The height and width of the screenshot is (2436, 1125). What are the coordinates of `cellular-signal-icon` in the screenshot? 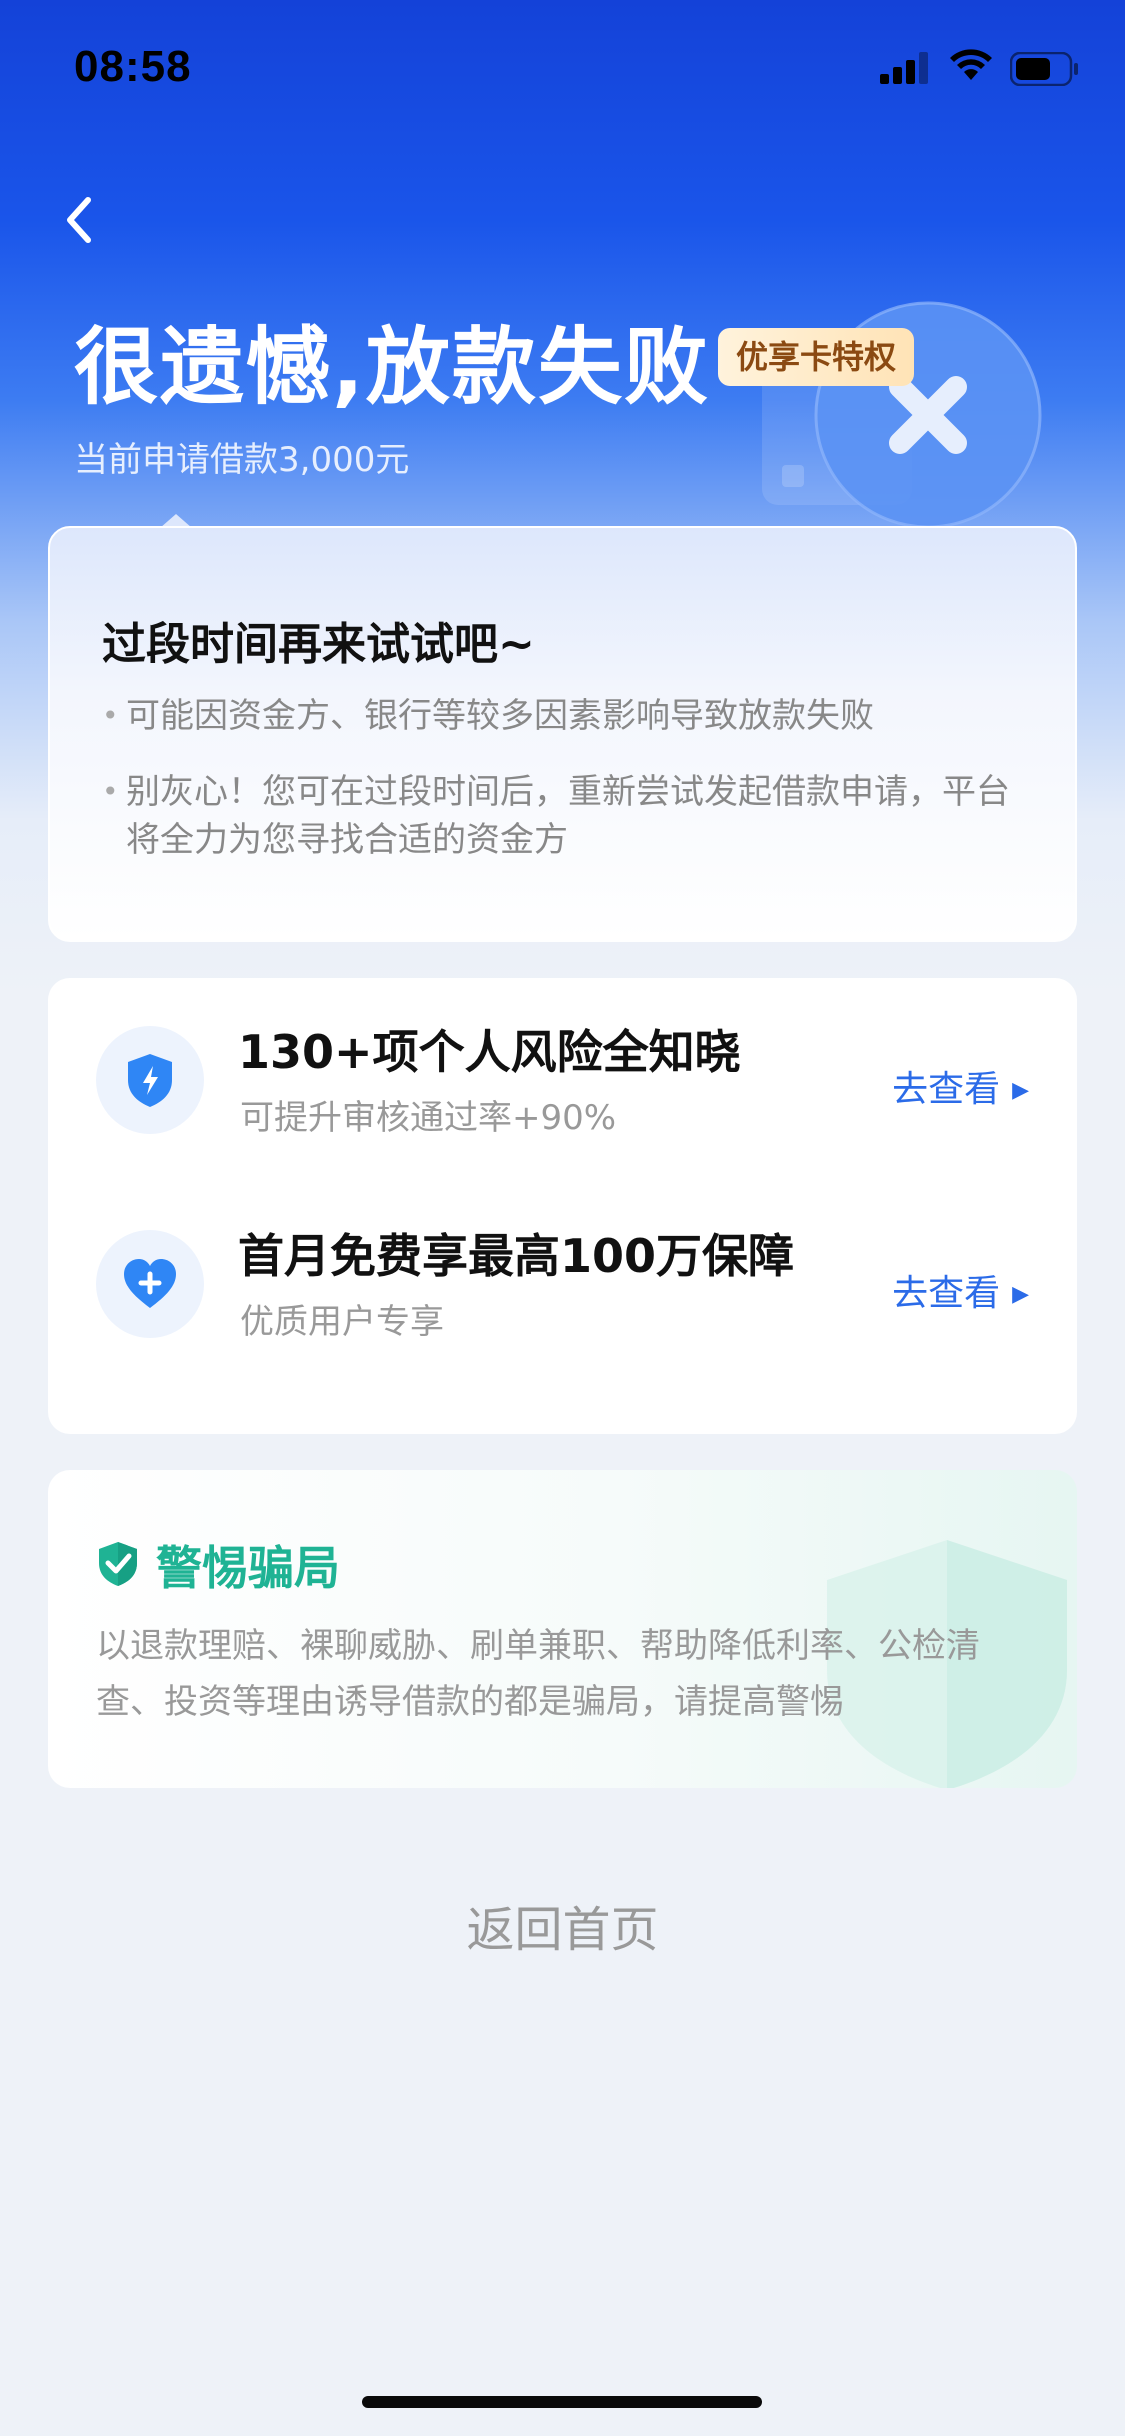 It's located at (904, 68).